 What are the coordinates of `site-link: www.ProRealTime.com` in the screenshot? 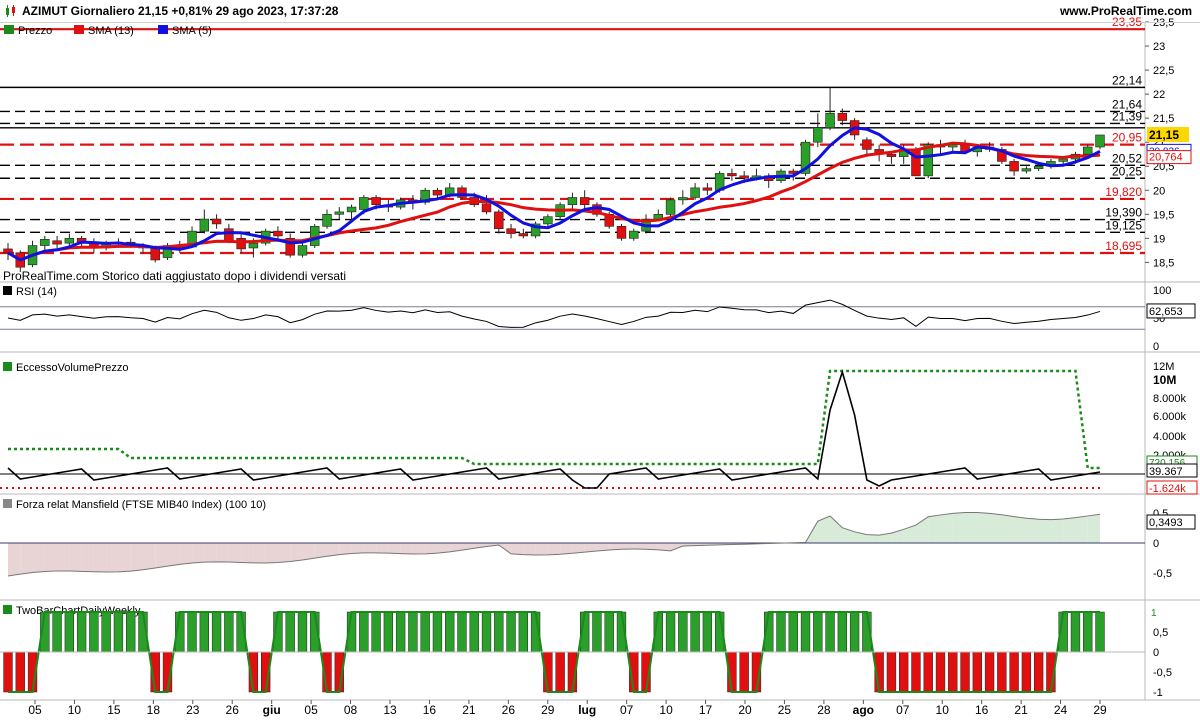 It's located at (1126, 11).